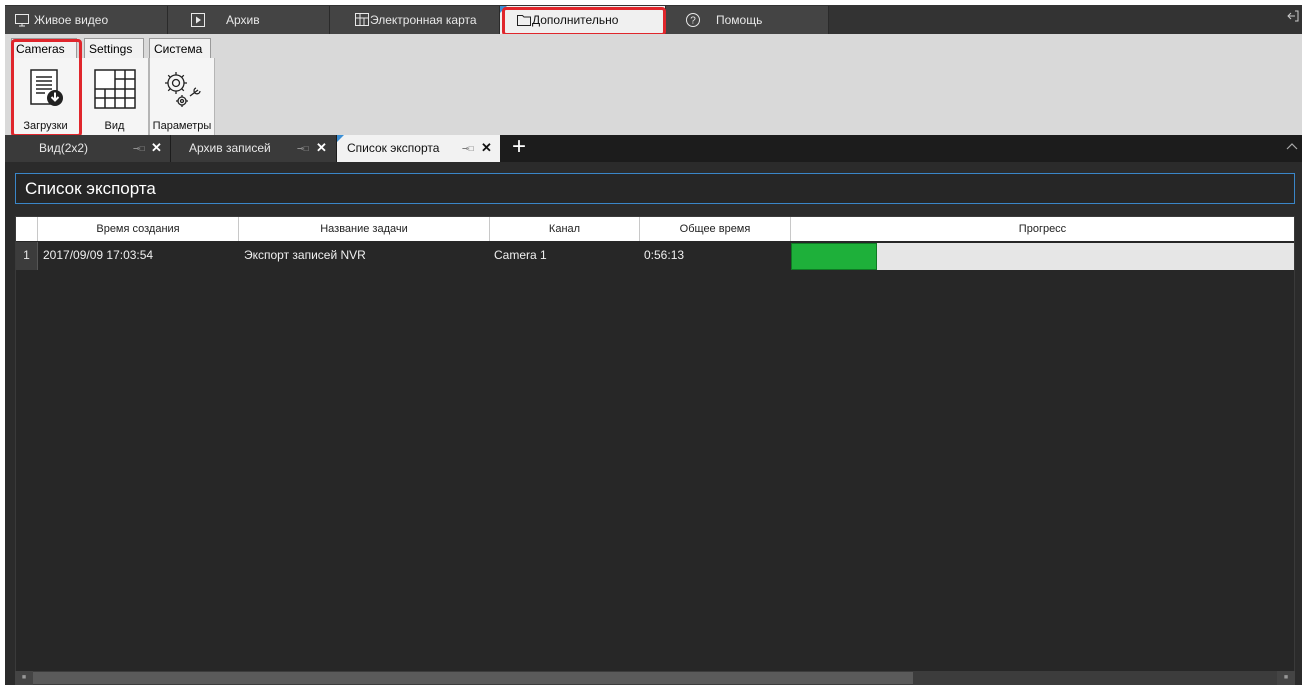 This screenshot has width=1302, height=685. What do you see at coordinates (114, 89) in the screenshot?
I see `grid-view-icon` at bounding box center [114, 89].